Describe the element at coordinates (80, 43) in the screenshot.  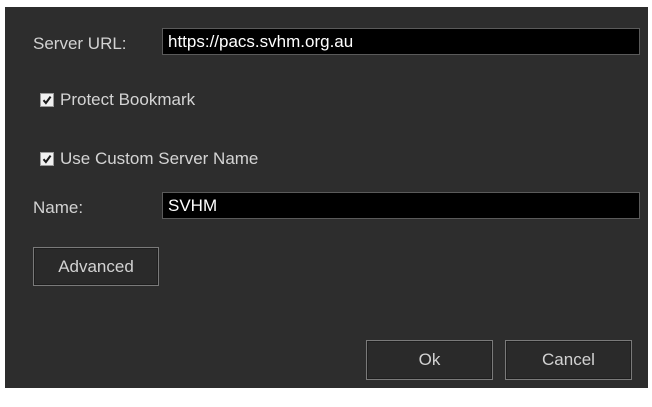
I see `server-url-label: Server URL:` at that location.